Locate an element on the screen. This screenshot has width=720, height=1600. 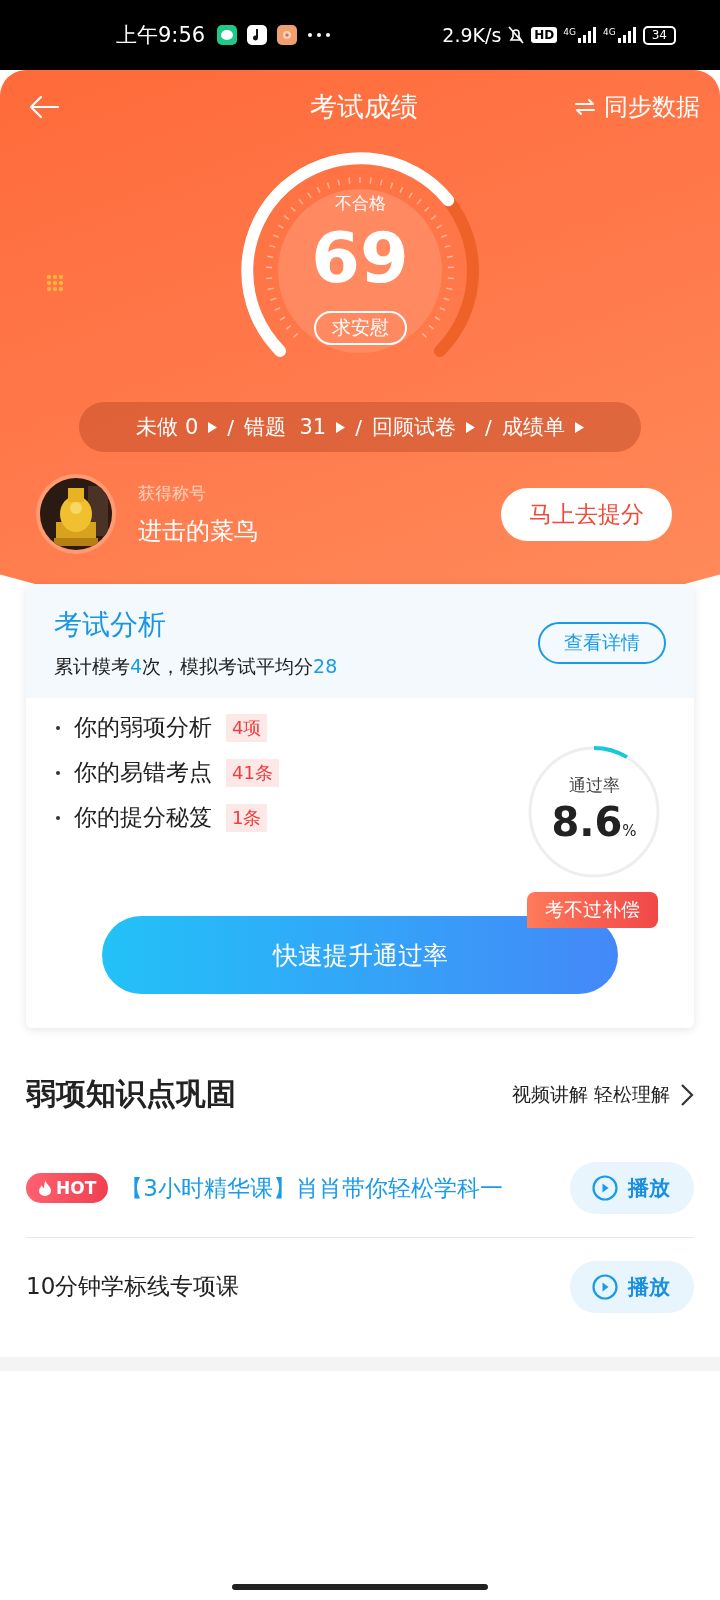
card-title: 考试分析 is located at coordinates (110, 625).